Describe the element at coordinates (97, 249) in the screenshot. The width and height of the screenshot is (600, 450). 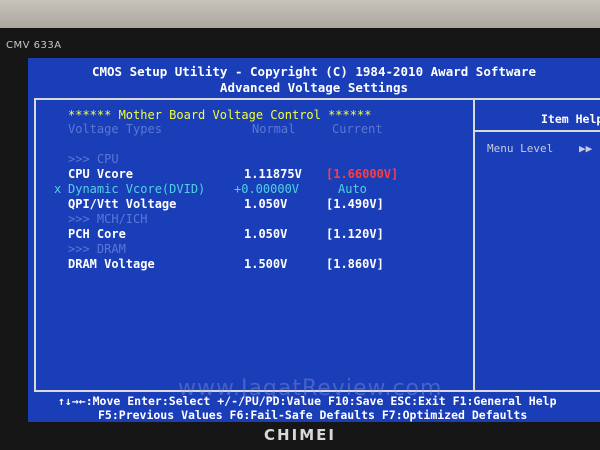
I see `group-dram: >>> DRAM` at that location.